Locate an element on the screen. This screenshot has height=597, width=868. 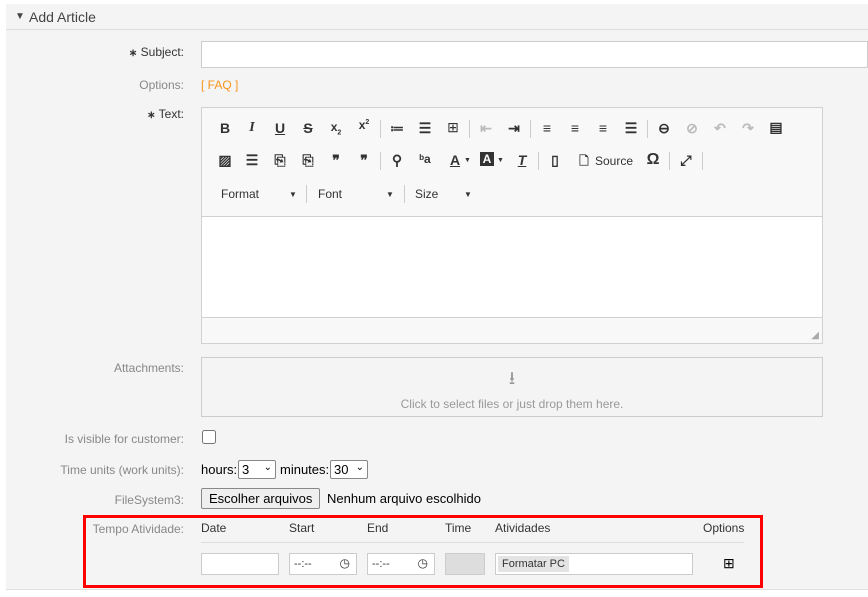
time-units-label: Time units (work units): is located at coordinates (122, 470).